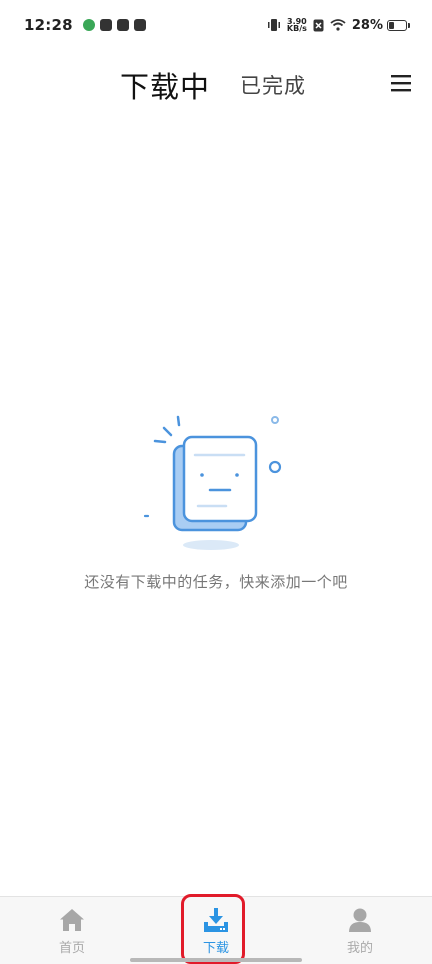 The image size is (432, 964). What do you see at coordinates (216, 25) in the screenshot?
I see `status-bar: 12:28 3.90 KB/s 28%` at bounding box center [216, 25].